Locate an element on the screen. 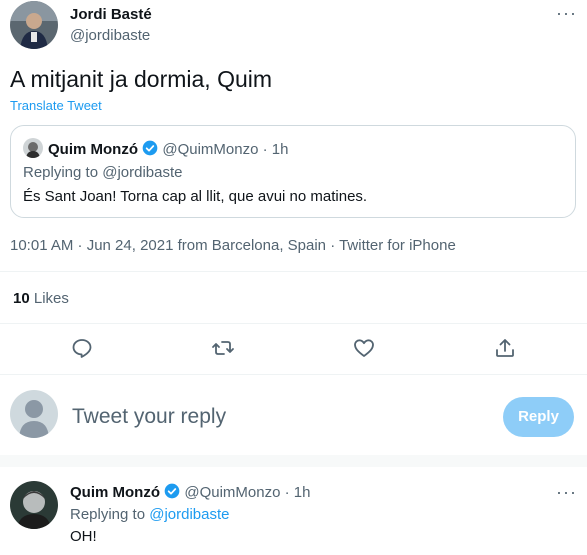  reply-text: OH! is located at coordinates (83, 536).